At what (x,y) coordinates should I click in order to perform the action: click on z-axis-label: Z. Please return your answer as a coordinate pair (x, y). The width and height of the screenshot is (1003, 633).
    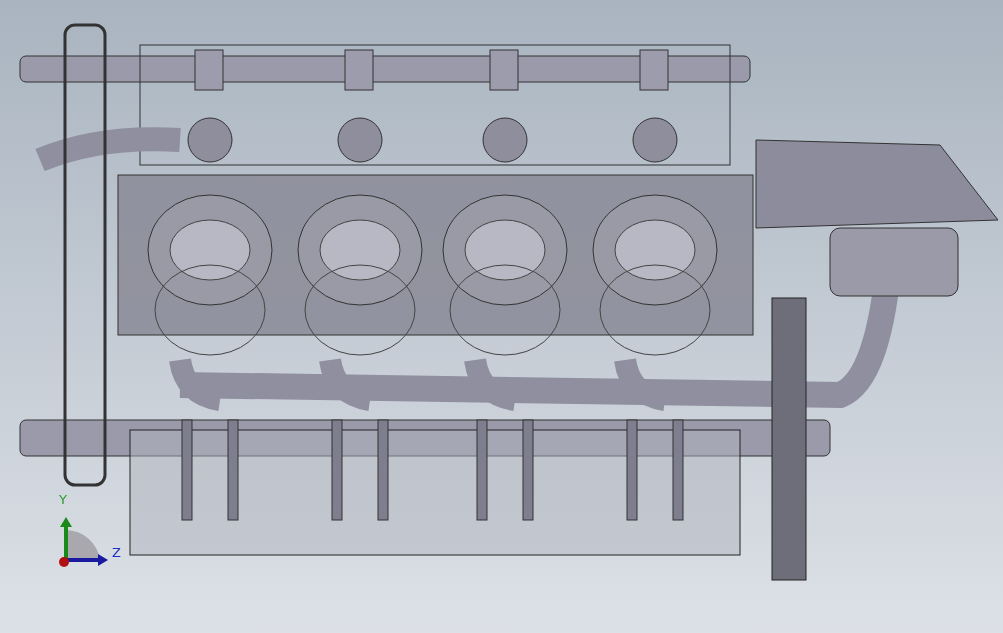
    Looking at the image, I should click on (116, 552).